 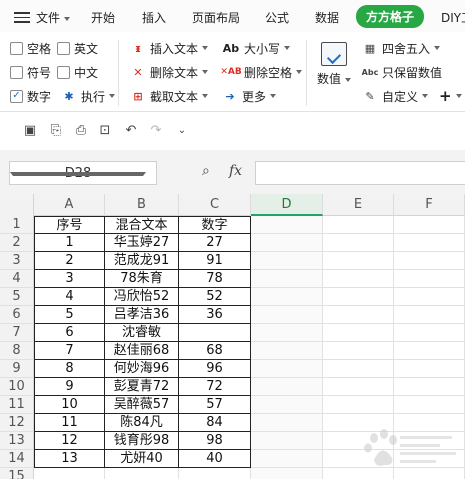 What do you see at coordinates (215, 261) in the screenshot?
I see `grid-cell: 91` at bounding box center [215, 261].